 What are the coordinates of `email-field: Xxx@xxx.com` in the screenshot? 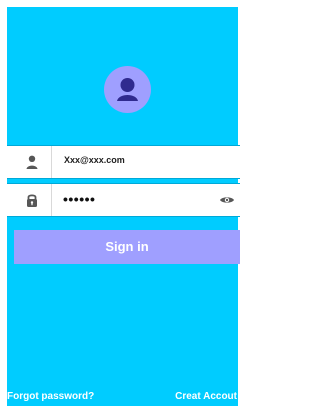 It's located at (123, 162).